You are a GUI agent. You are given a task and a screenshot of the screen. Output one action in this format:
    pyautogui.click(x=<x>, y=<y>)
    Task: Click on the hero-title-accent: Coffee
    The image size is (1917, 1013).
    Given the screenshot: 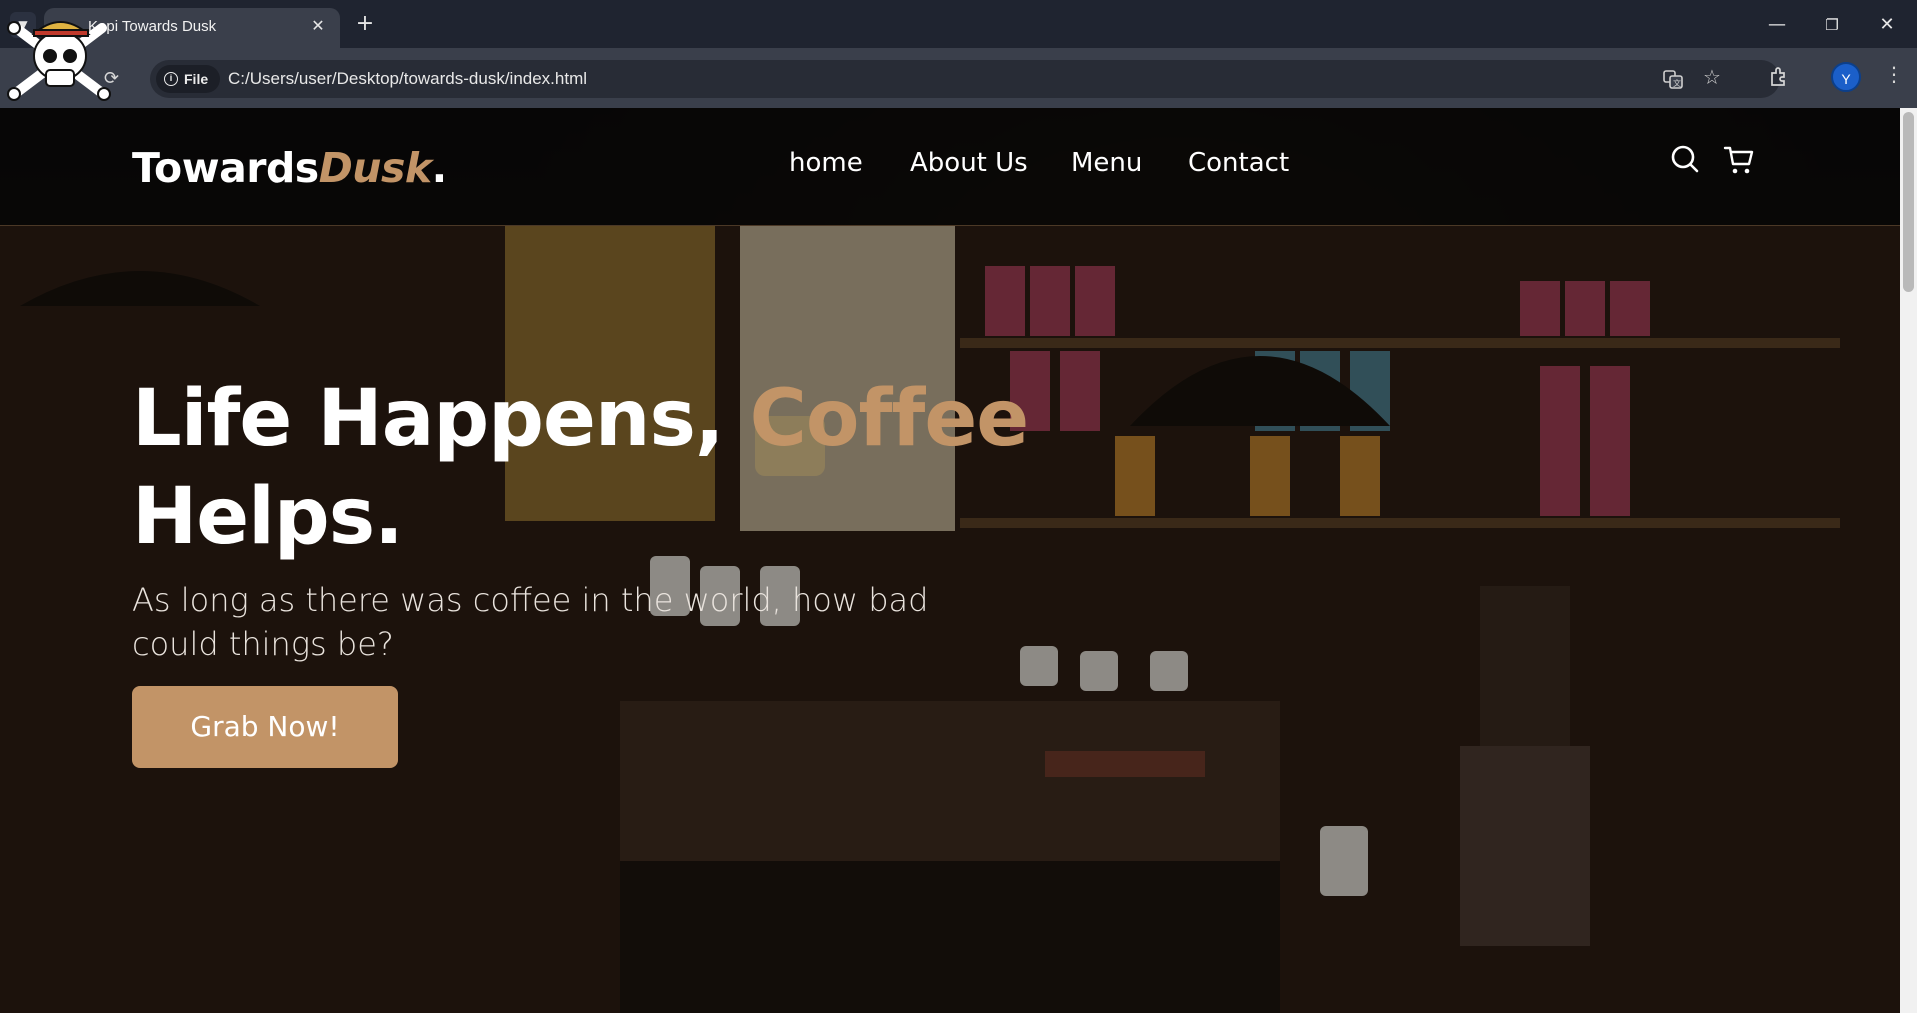 What is the action you would take?
    pyautogui.click(x=889, y=419)
    